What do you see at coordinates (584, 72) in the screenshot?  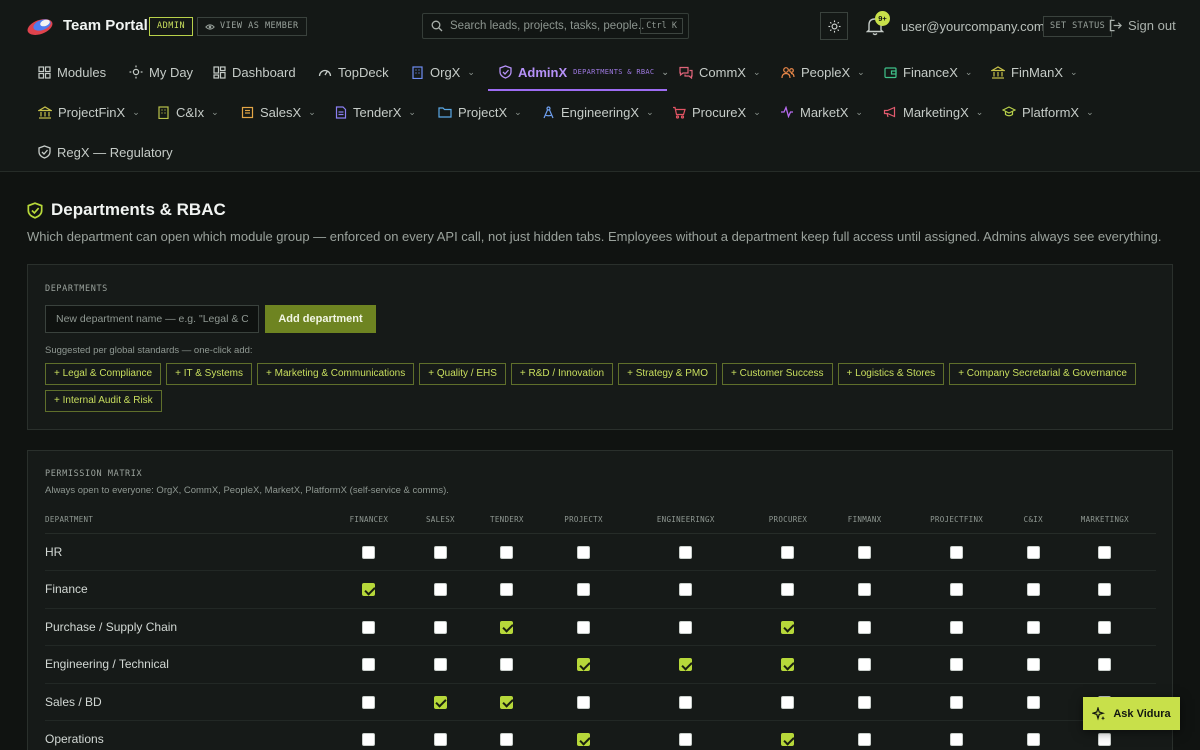 I see `nav-adminx: AdminX DEPARTMENTS & RBAC ⌄` at bounding box center [584, 72].